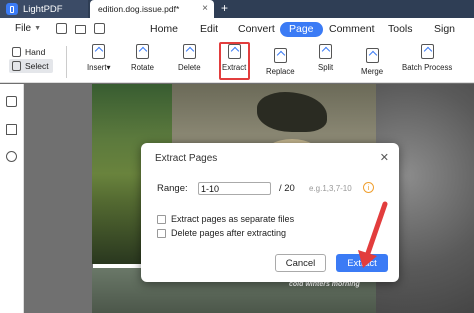  What do you see at coordinates (372, 55) in the screenshot?
I see `merge-page-icon` at bounding box center [372, 55].